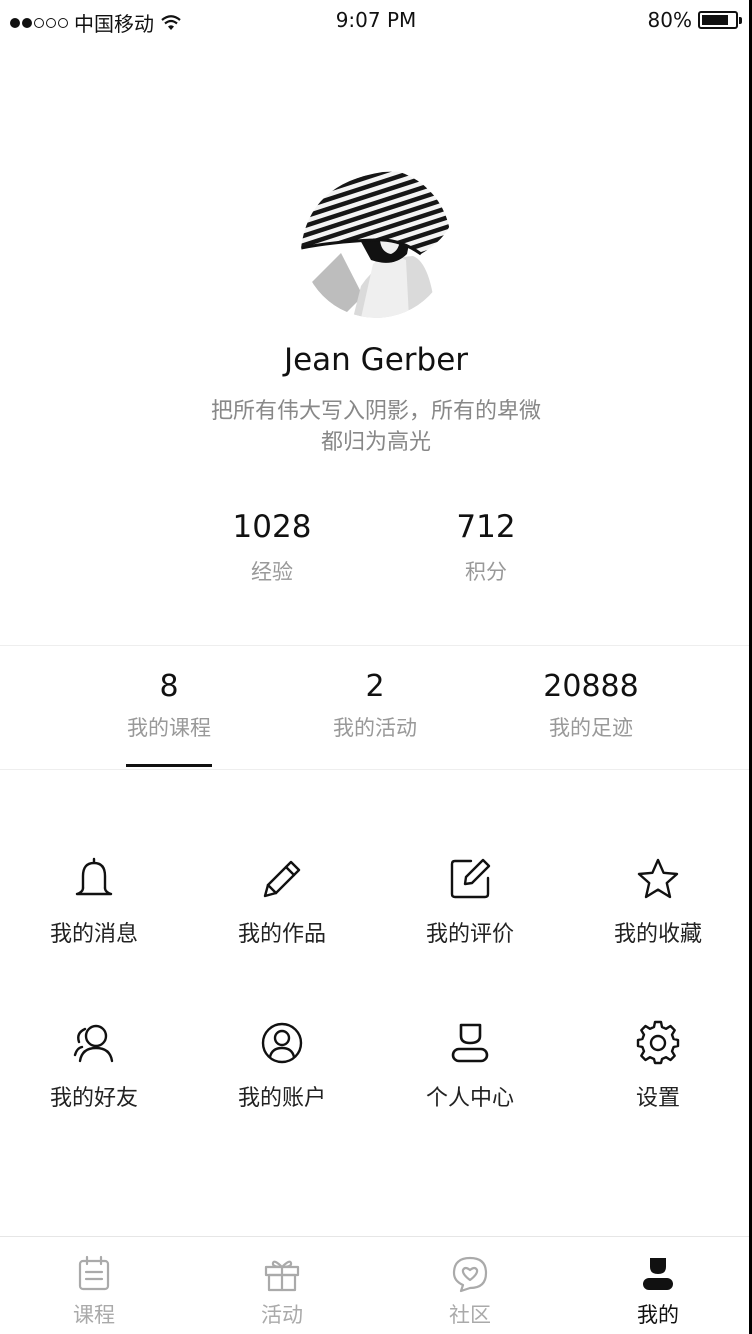  What do you see at coordinates (169, 705) in the screenshot?
I see `tab-my-courses: 8 我的课程` at bounding box center [169, 705].